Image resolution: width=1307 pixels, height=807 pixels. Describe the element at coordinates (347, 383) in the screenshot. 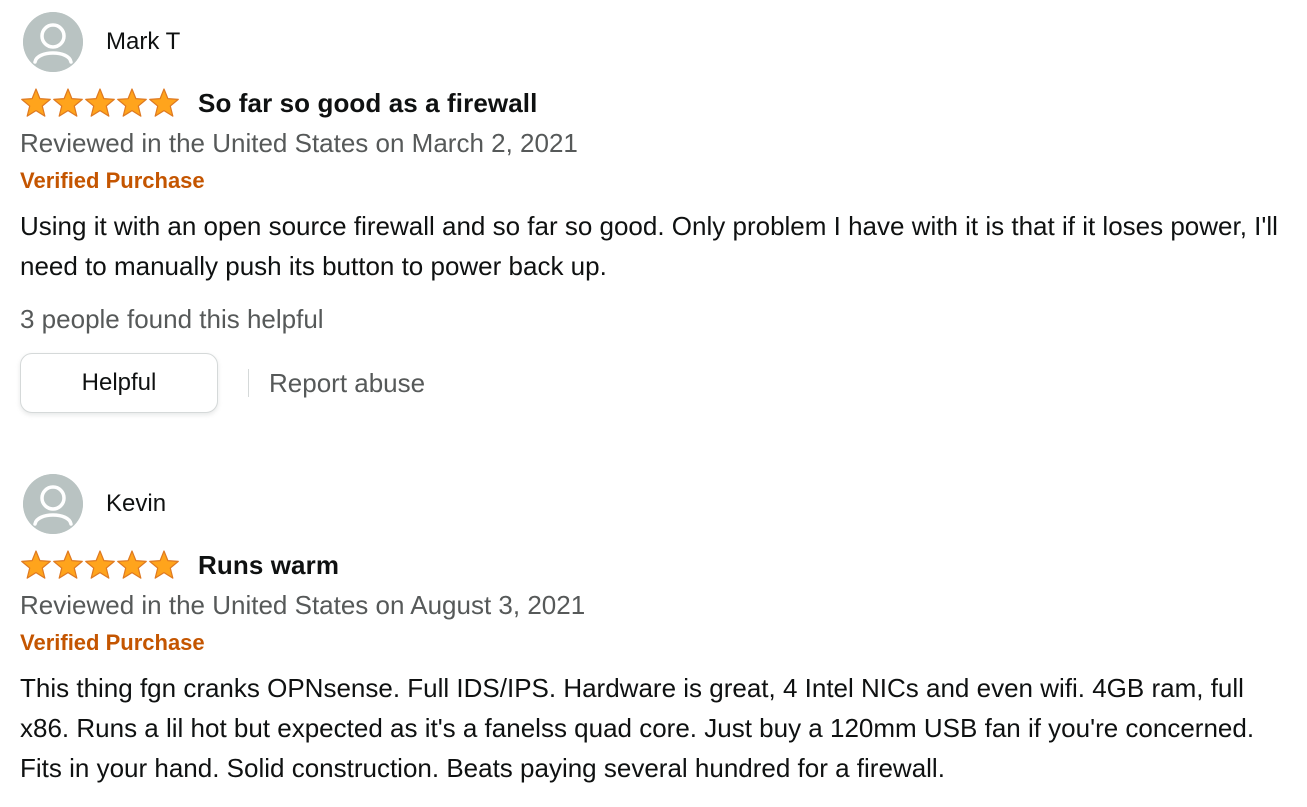

I see `report-abuse-link: Report abuse` at that location.